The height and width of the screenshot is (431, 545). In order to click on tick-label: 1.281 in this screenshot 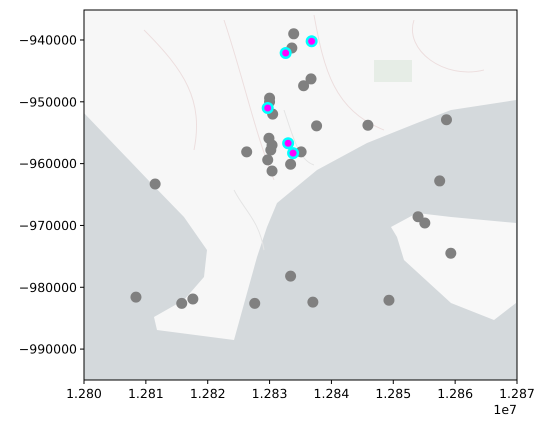, I will do `click(146, 393)`.